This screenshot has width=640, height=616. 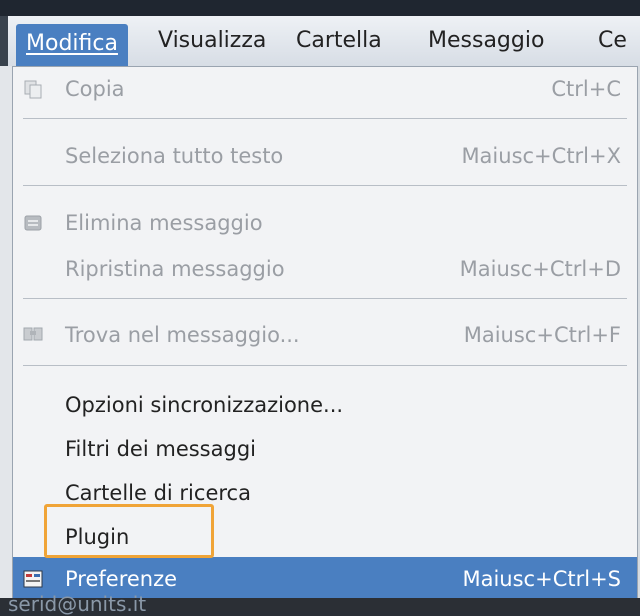 I want to click on menu-modifica: Modifica, so click(x=72, y=45).